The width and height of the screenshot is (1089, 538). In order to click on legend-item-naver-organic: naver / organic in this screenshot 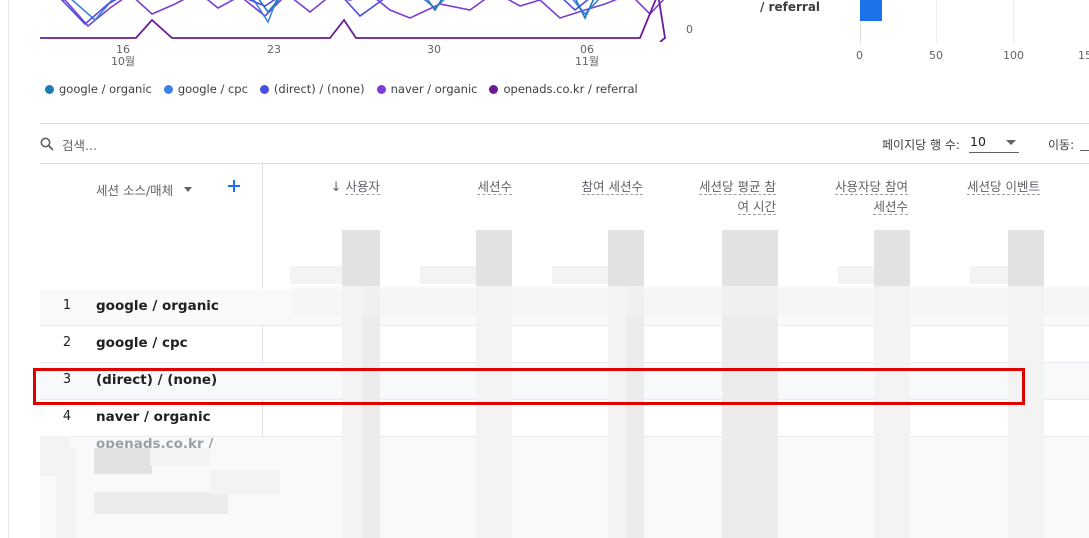, I will do `click(427, 89)`.